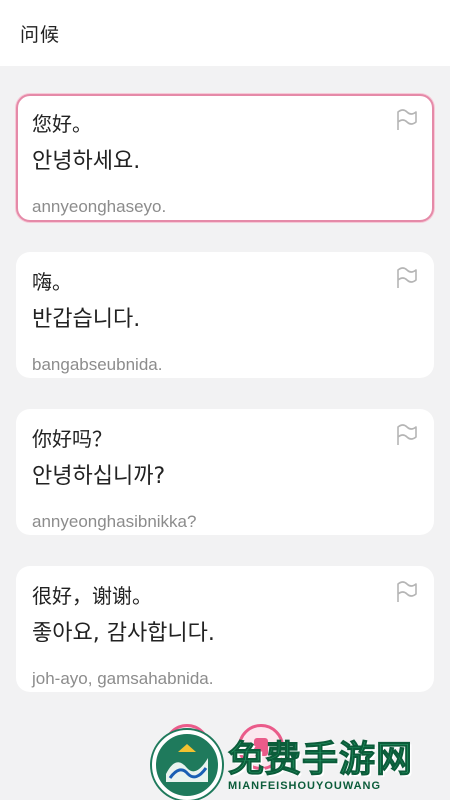  Describe the element at coordinates (320, 760) in the screenshot. I see `watermark-title: 免费手游网` at that location.